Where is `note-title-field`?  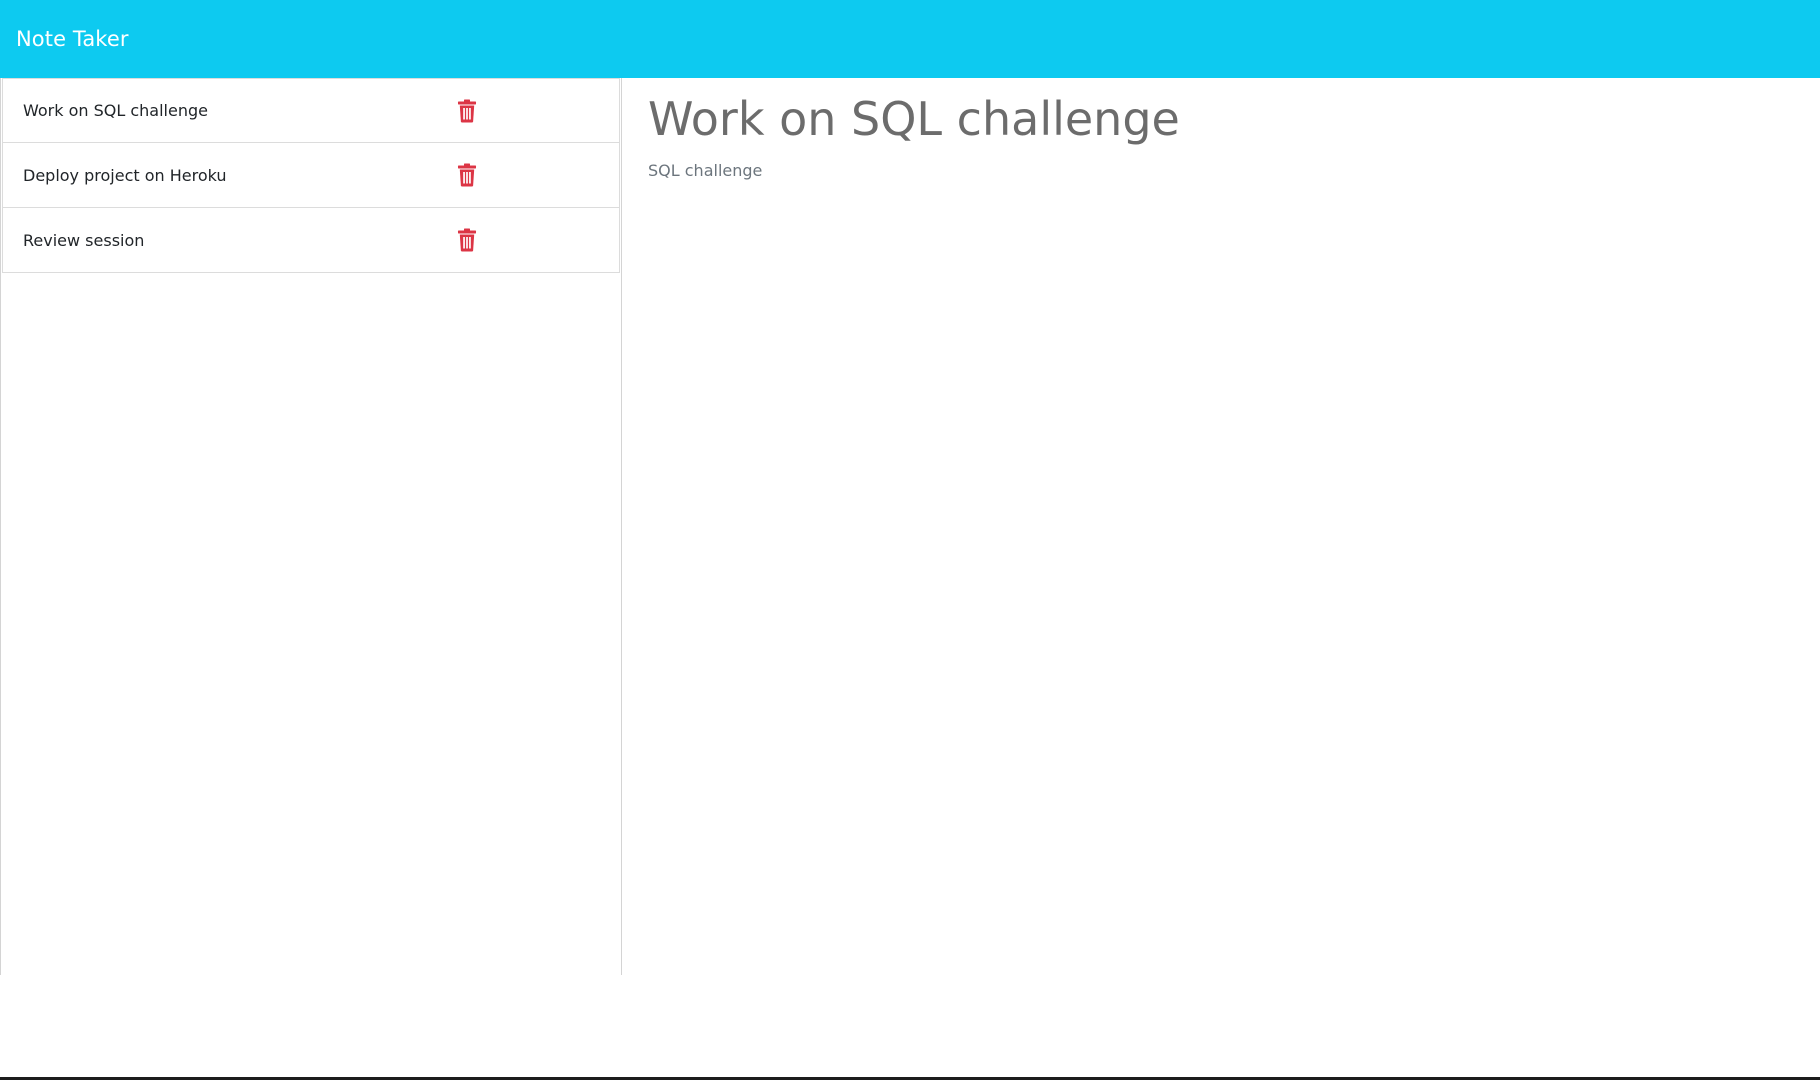
note-title-field is located at coordinates (1223, 119).